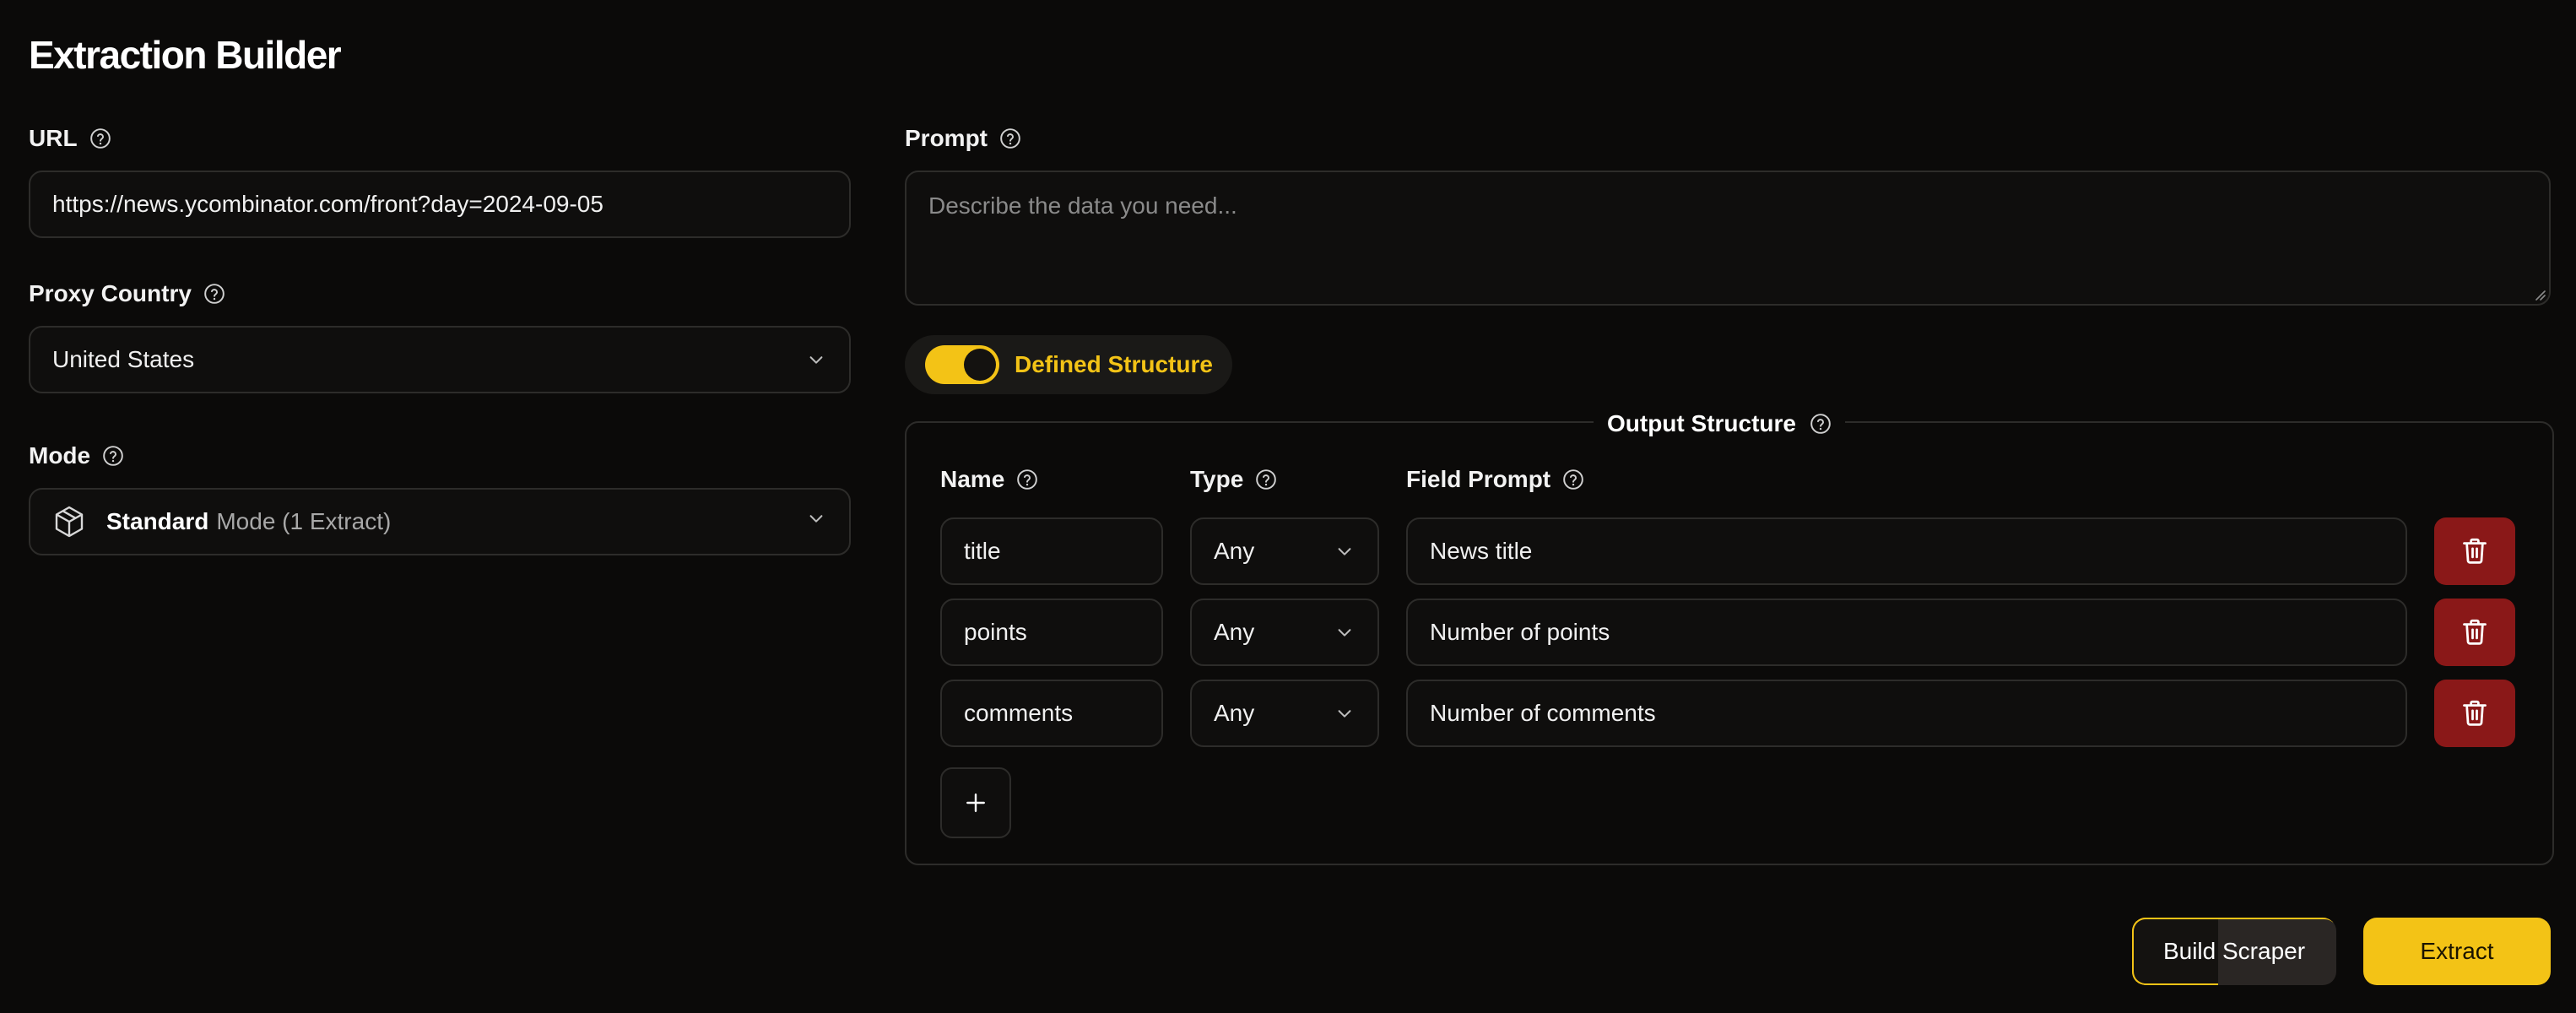 This screenshot has width=2576, height=1013. I want to click on extract-button: Extract, so click(2457, 951).